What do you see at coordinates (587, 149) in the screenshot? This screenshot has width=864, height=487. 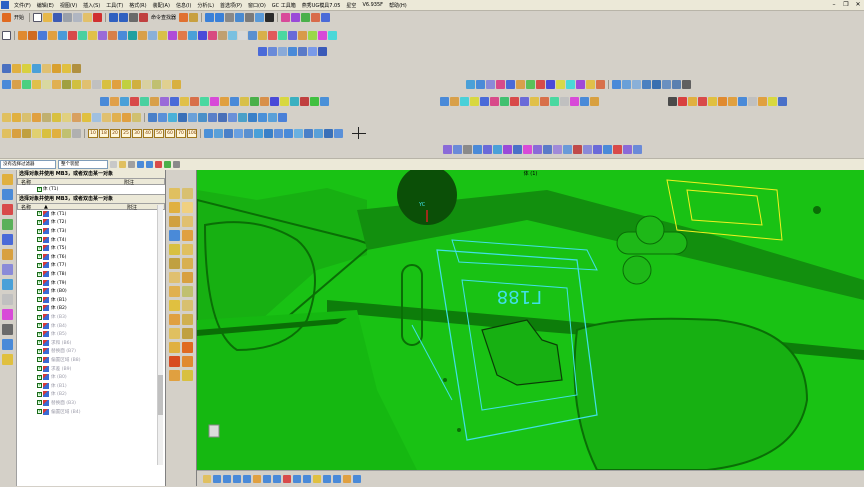 I see `mold-tool-15-icon` at bounding box center [587, 149].